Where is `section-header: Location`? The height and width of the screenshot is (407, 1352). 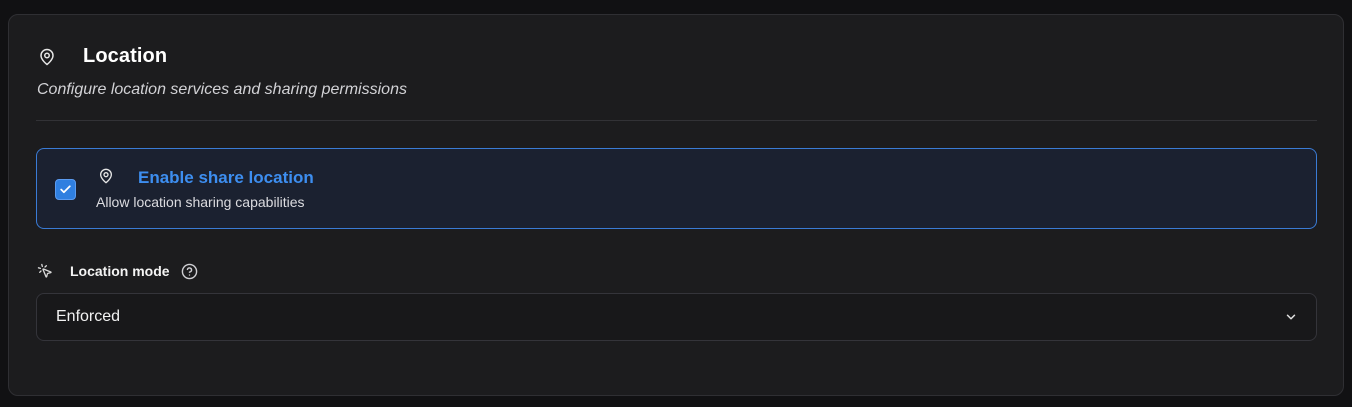
section-header: Location is located at coordinates (102, 56).